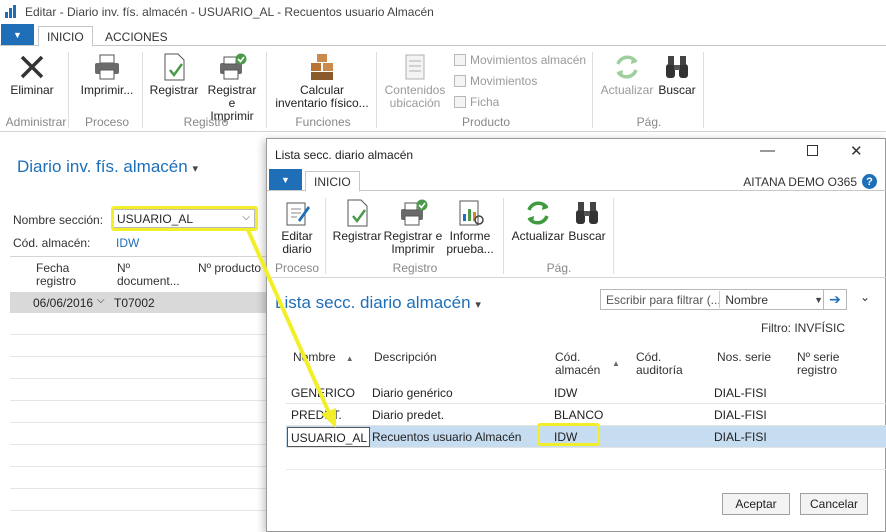 This screenshot has height=532, width=886. I want to click on col-nos-serie: Nos. serie, so click(744, 357).